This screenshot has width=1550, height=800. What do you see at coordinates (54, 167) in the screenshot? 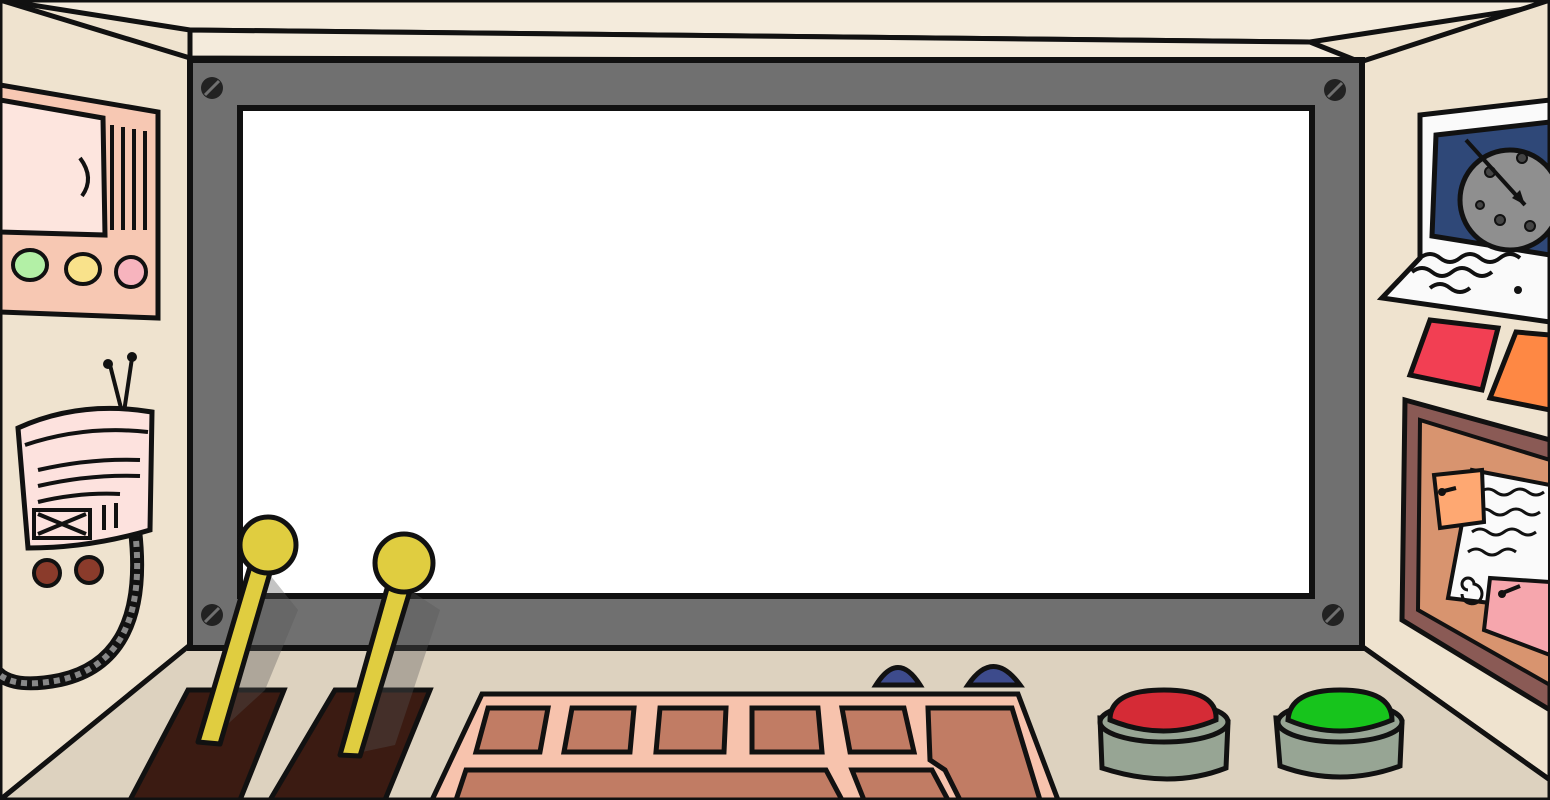
I see `left-monitor` at bounding box center [54, 167].